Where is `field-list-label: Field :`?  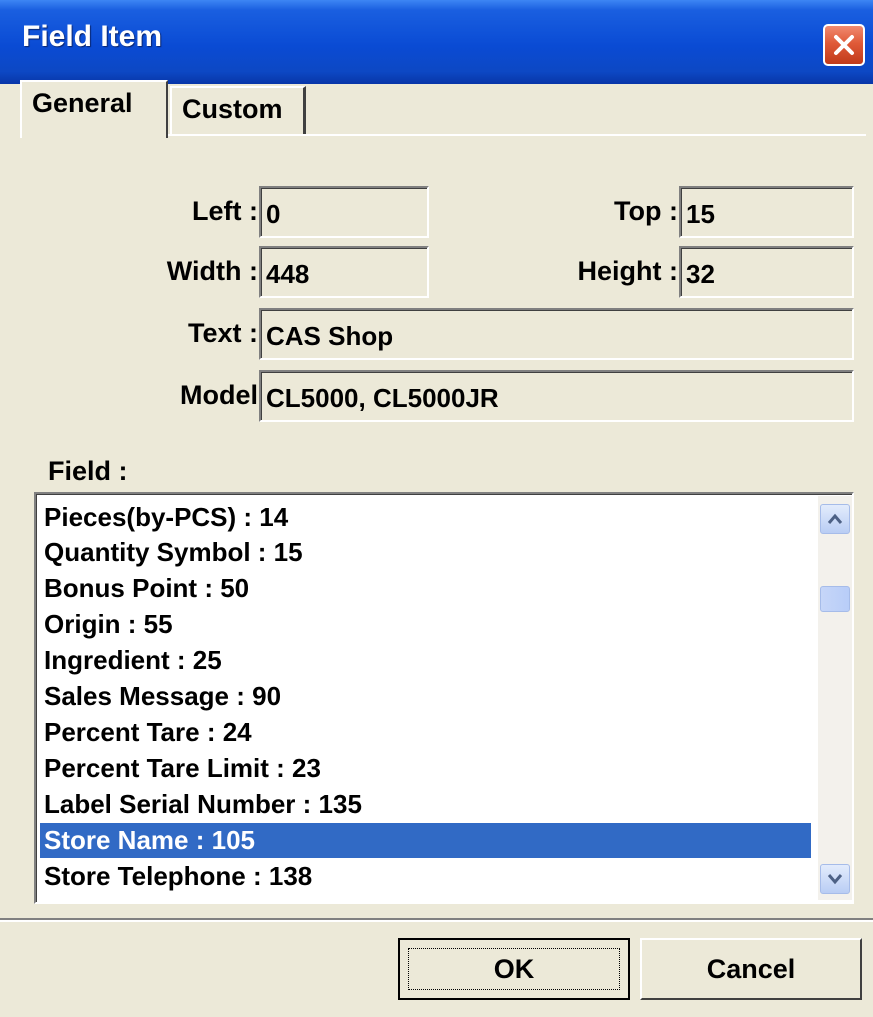 field-list-label: Field : is located at coordinates (88, 471).